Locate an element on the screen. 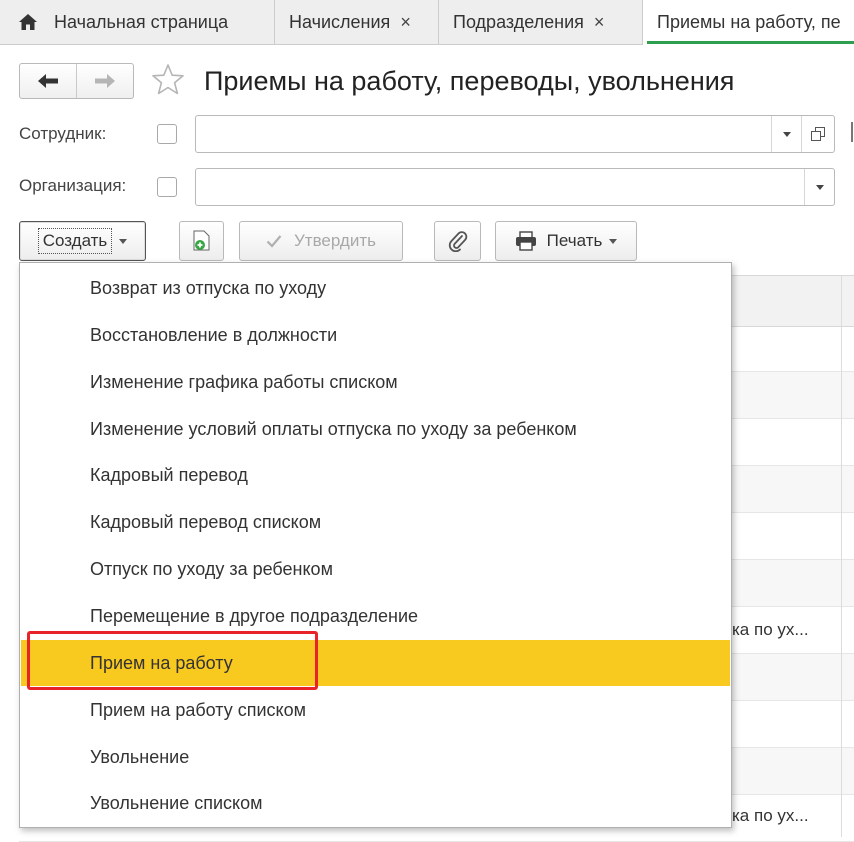 This screenshot has height=842, width=854. history-nav is located at coordinates (76, 81).